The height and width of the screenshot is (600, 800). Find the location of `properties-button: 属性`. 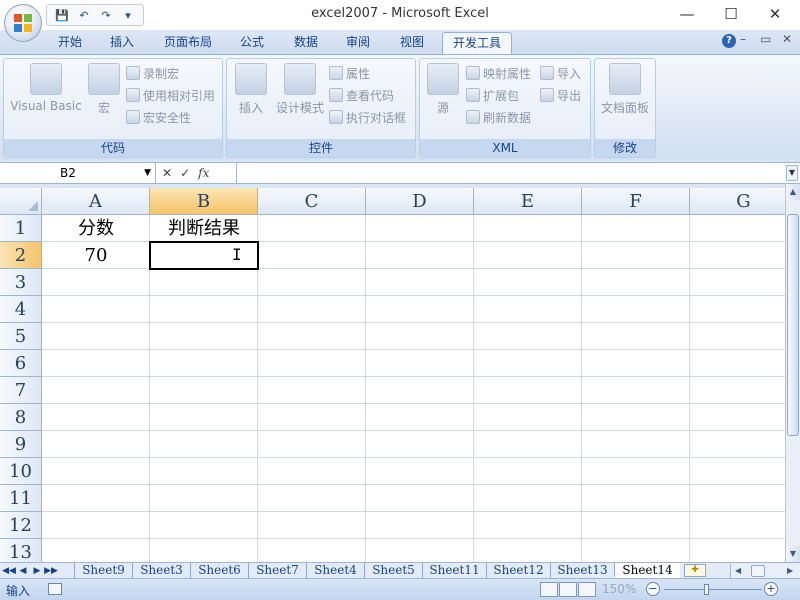

properties-button: 属性 is located at coordinates (349, 73).